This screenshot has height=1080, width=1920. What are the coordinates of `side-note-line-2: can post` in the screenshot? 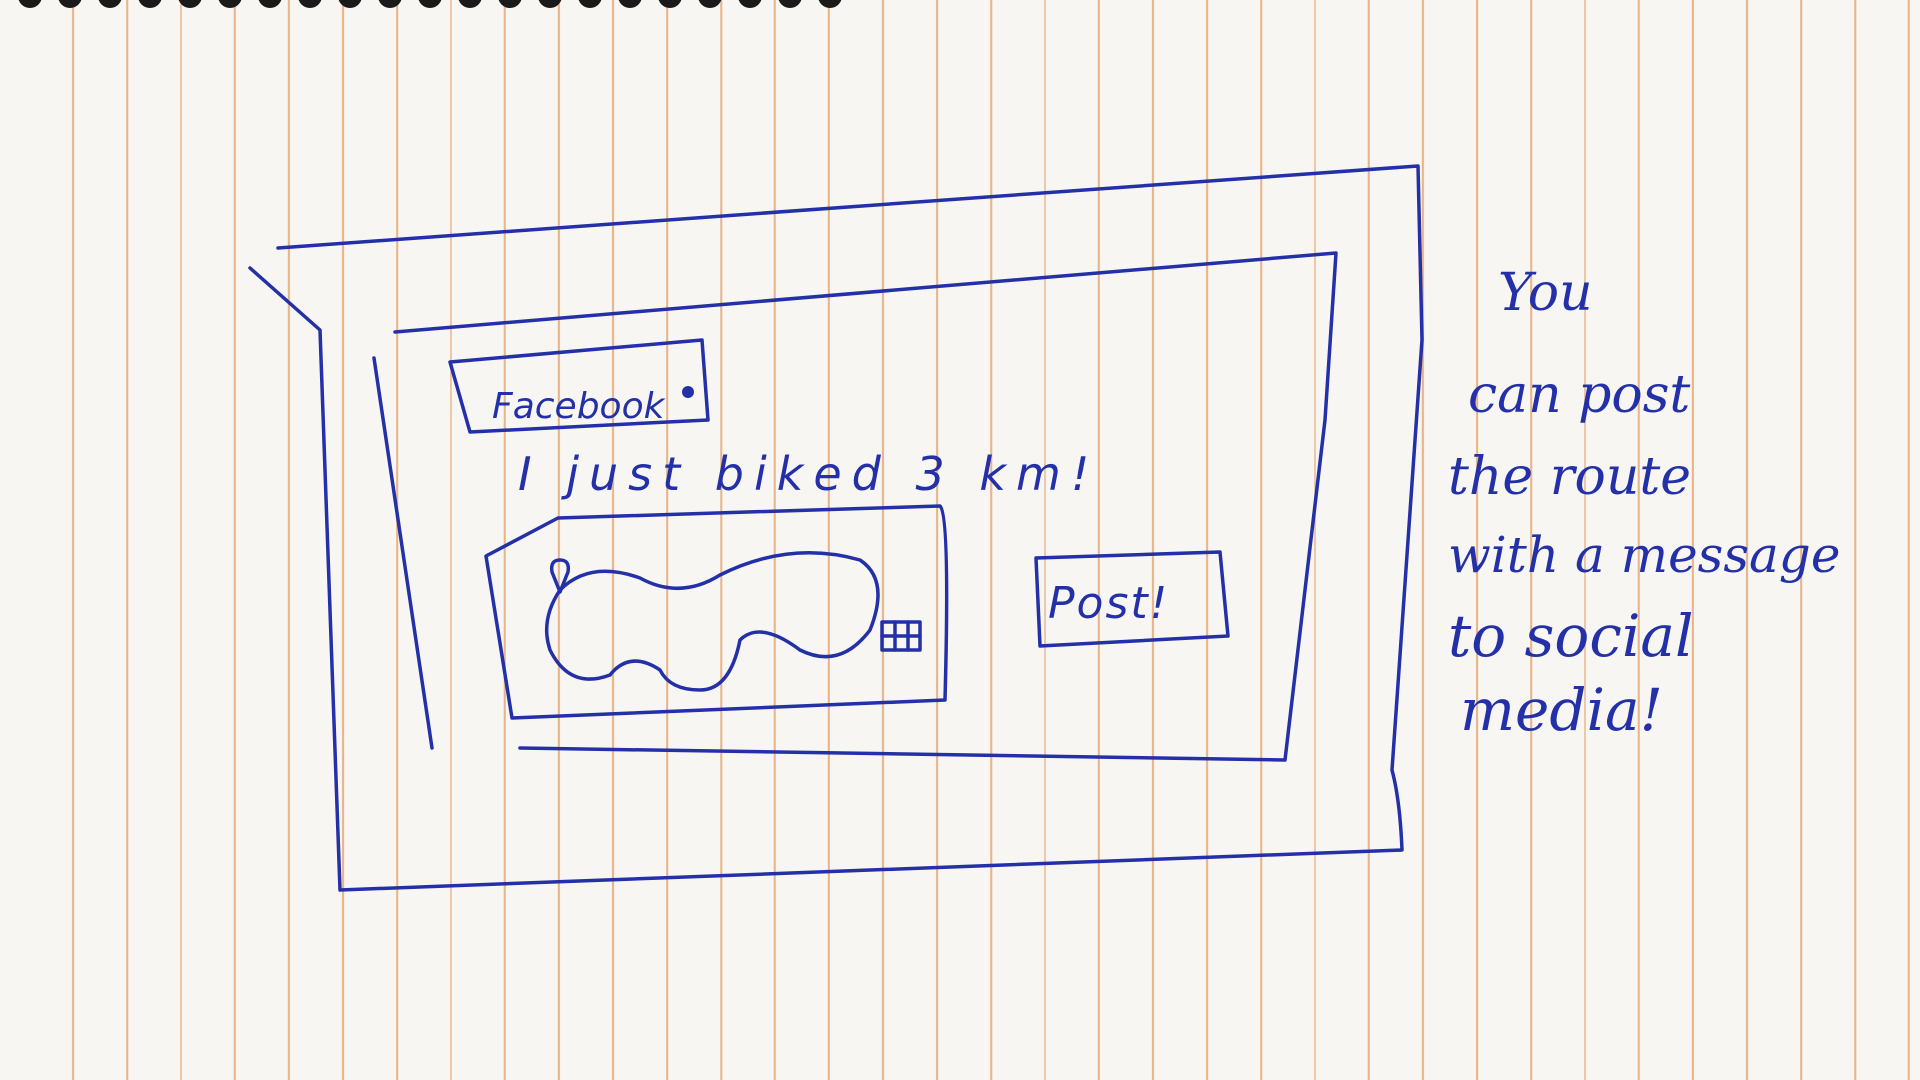 It's located at (1579, 395).